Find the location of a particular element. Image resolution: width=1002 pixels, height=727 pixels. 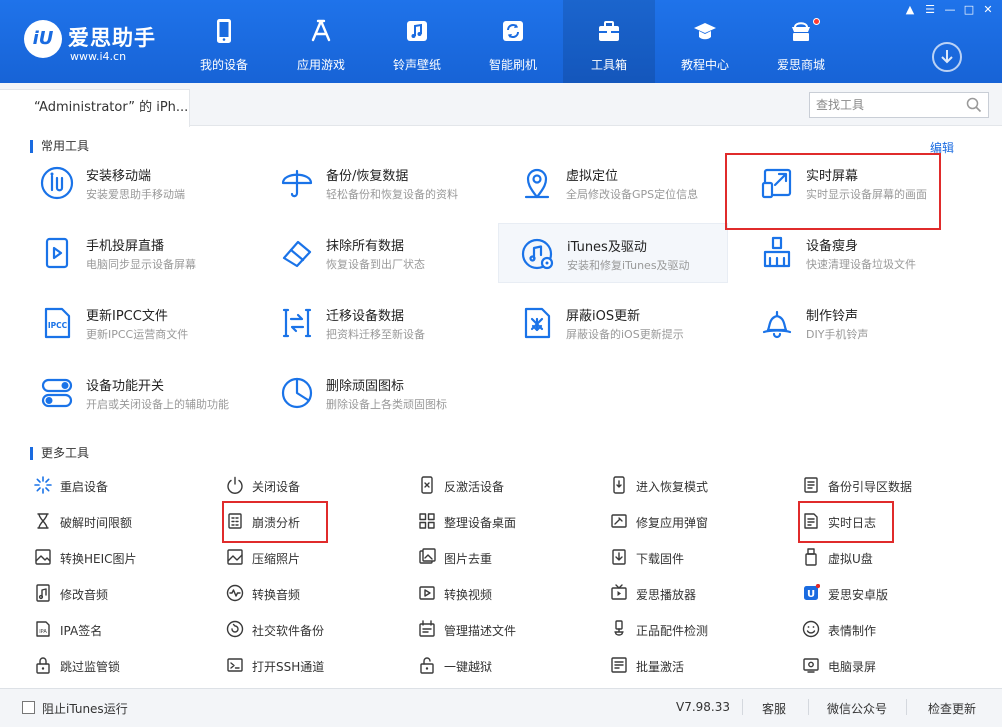

nav-smart-flash: 智能刷机 is located at coordinates (513, 41).